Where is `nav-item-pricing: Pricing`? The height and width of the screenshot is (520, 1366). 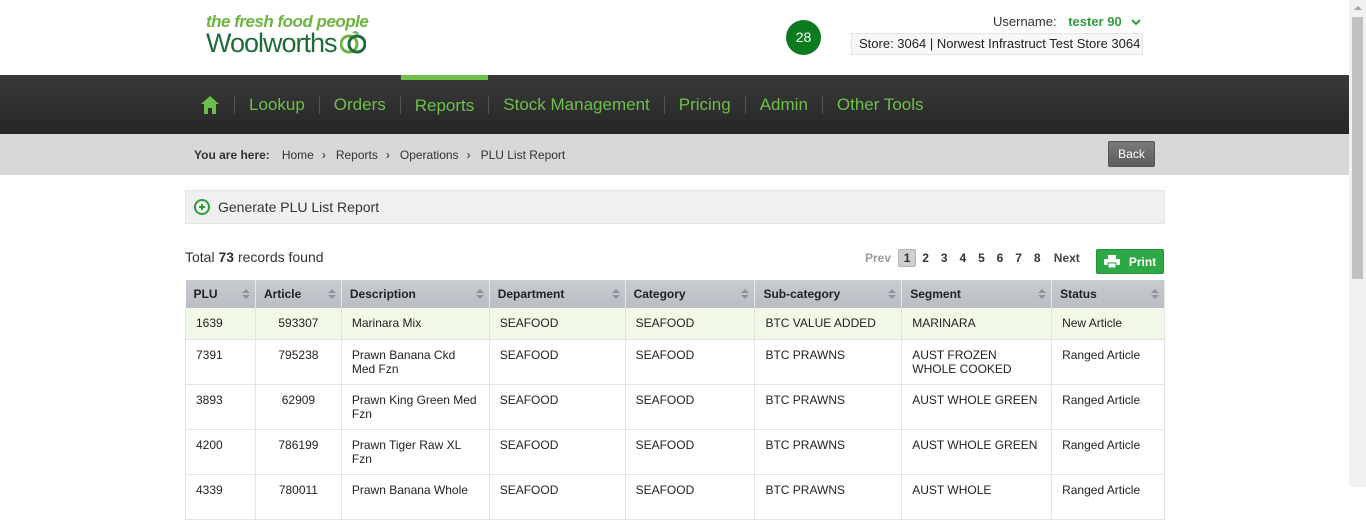 nav-item-pricing: Pricing is located at coordinates (705, 104).